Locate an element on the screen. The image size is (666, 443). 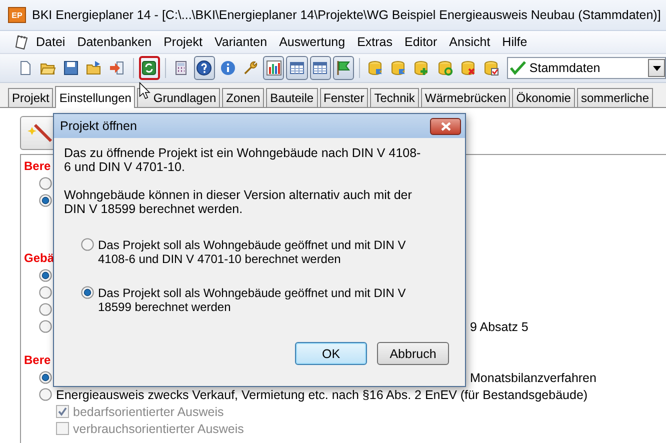
refresh-icon is located at coordinates (149, 68).